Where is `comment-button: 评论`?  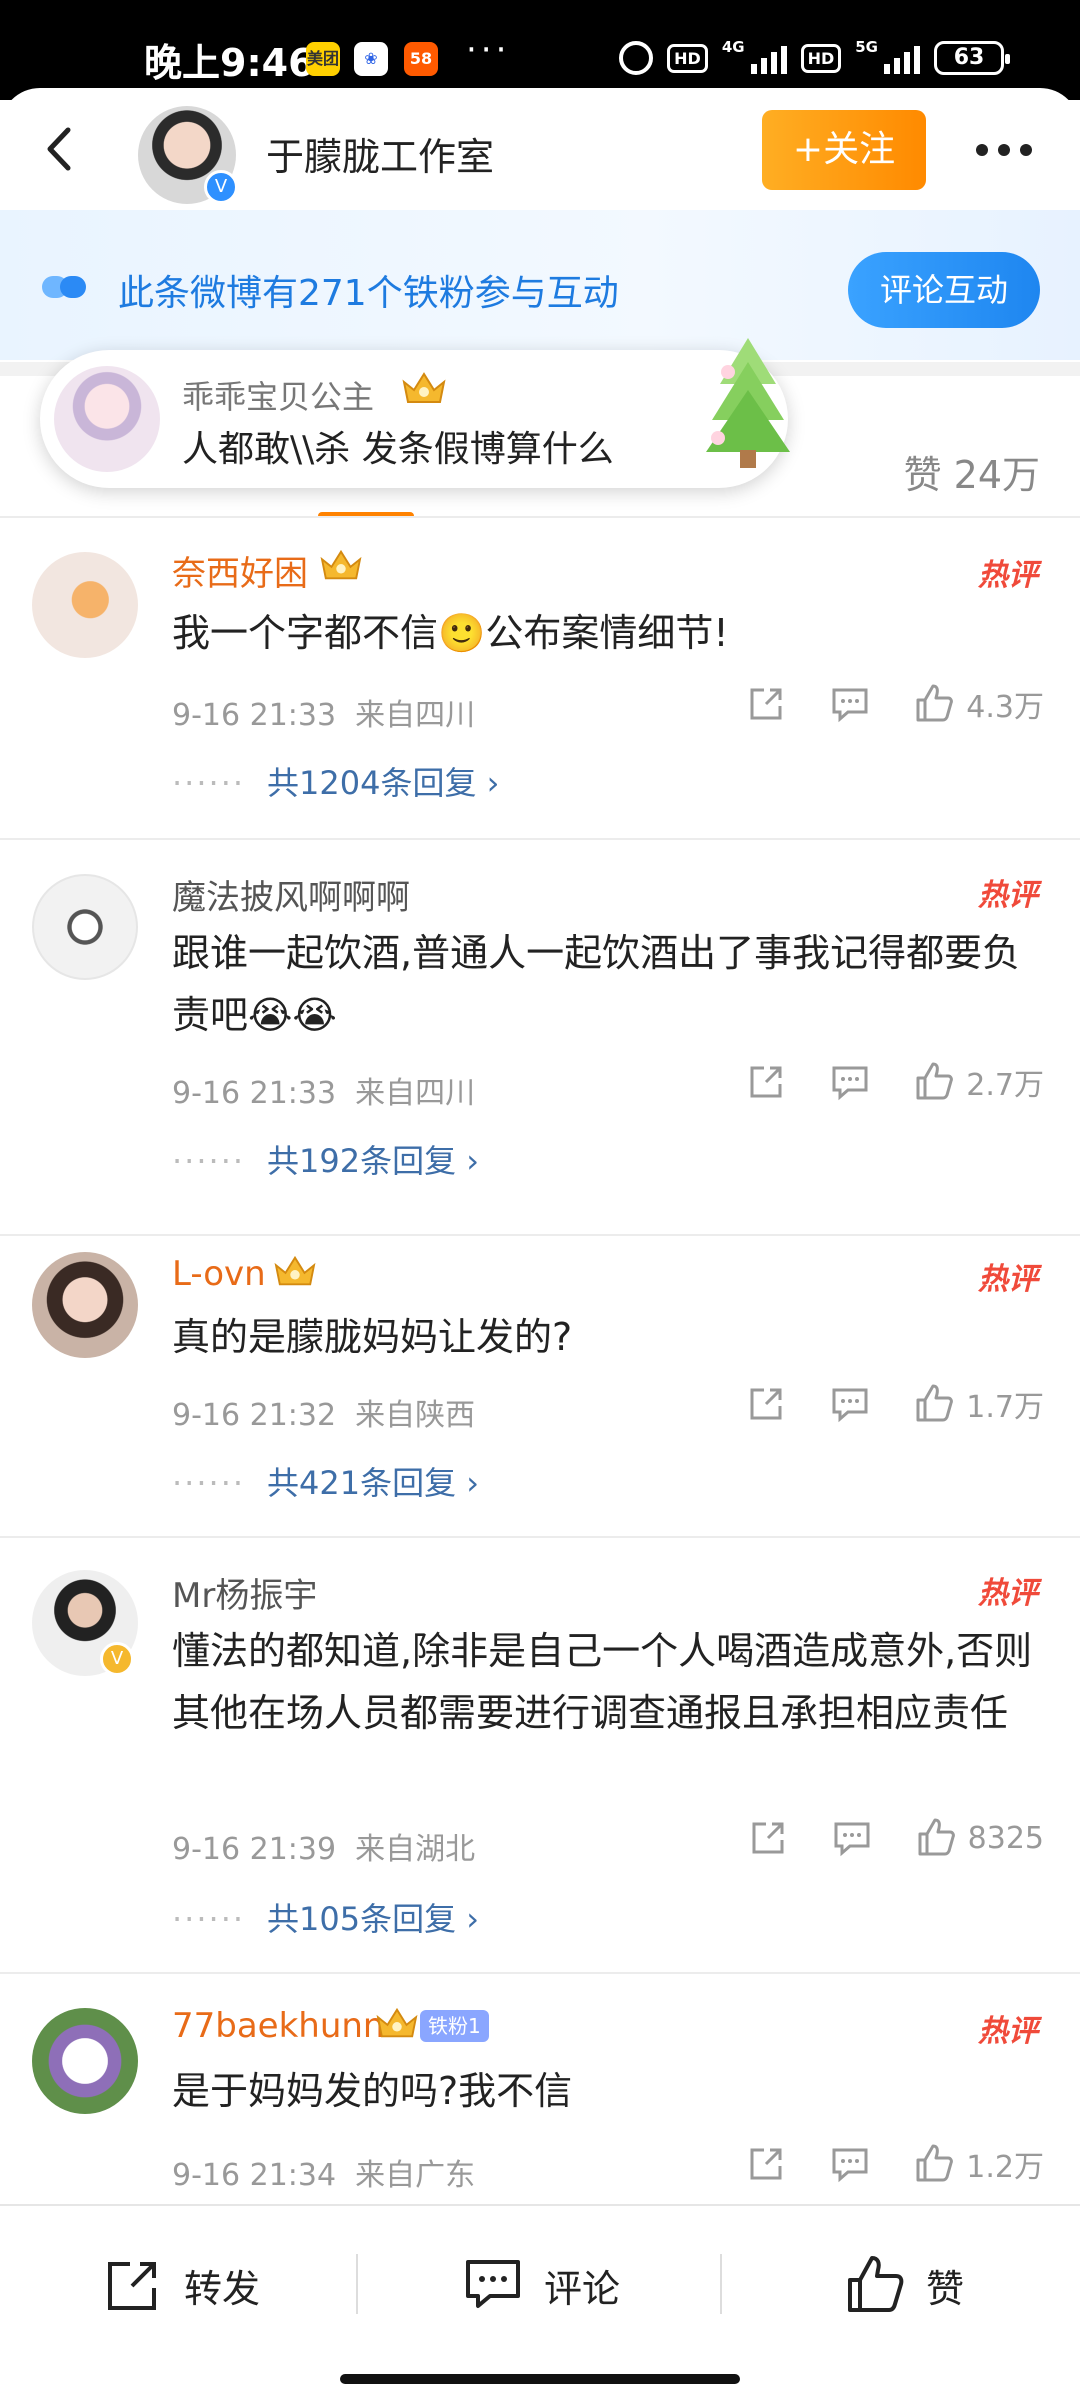 comment-button: 评论 is located at coordinates (541, 2285).